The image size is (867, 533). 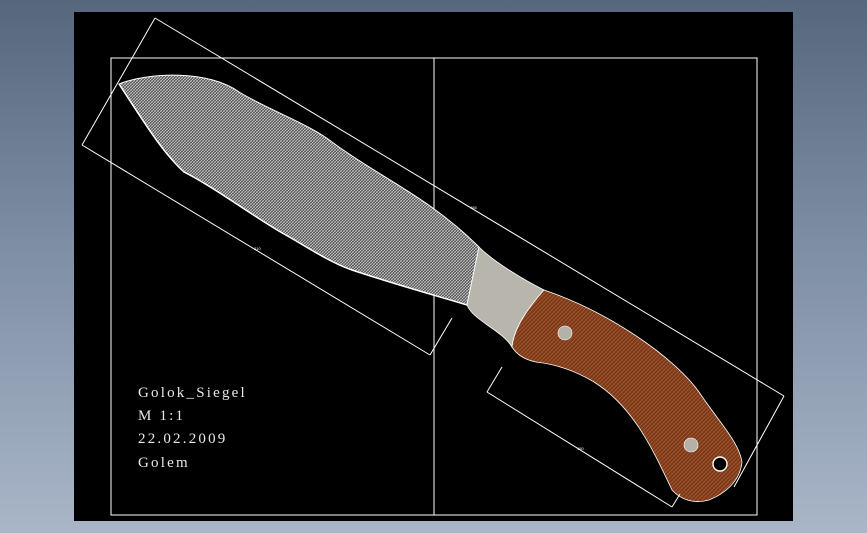 I want to click on drawing-date: 22.02.2009, so click(x=183, y=439).